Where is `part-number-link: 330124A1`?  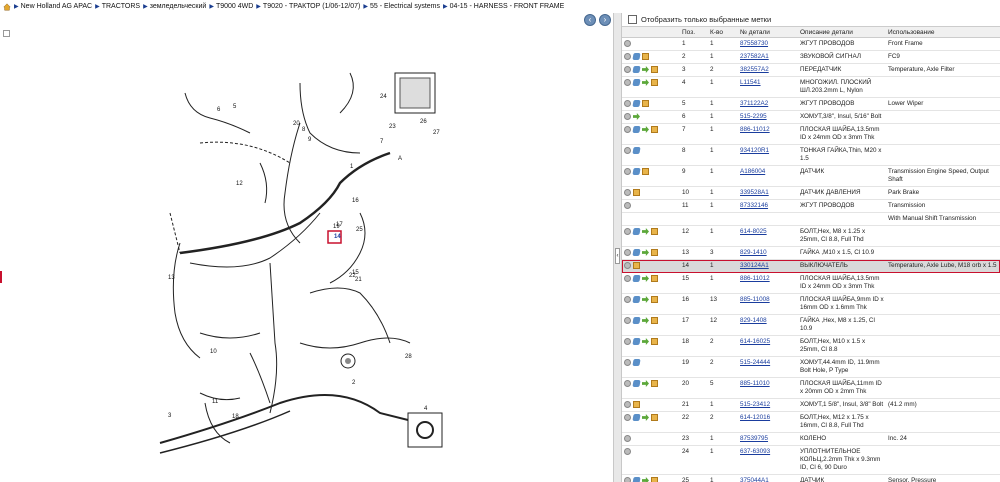 part-number-link: 330124A1 is located at coordinates (754, 265).